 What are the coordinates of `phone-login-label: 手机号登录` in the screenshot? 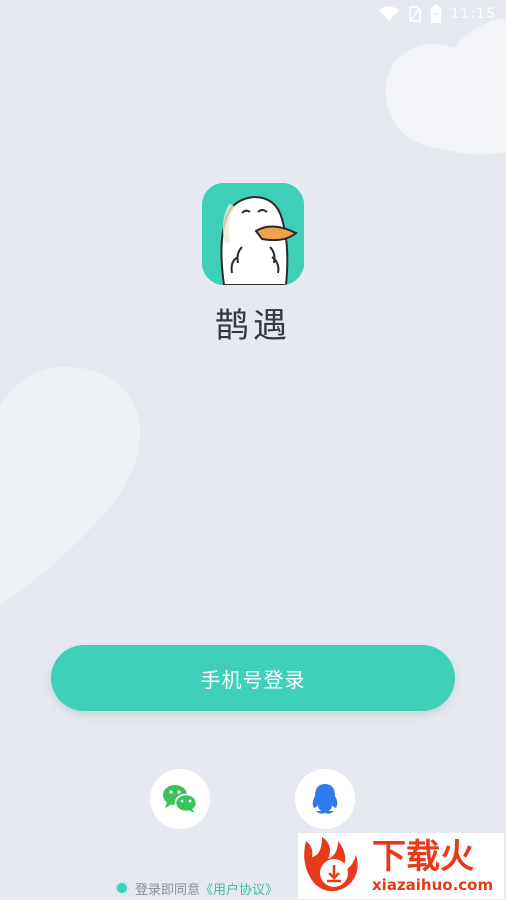 It's located at (253, 679).